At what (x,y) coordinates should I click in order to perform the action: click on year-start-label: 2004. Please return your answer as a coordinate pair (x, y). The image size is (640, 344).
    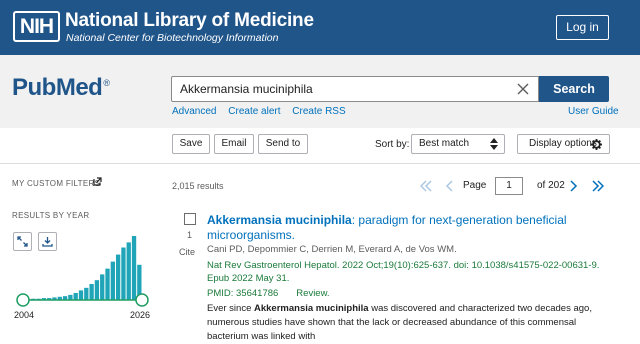
    Looking at the image, I should click on (24, 315).